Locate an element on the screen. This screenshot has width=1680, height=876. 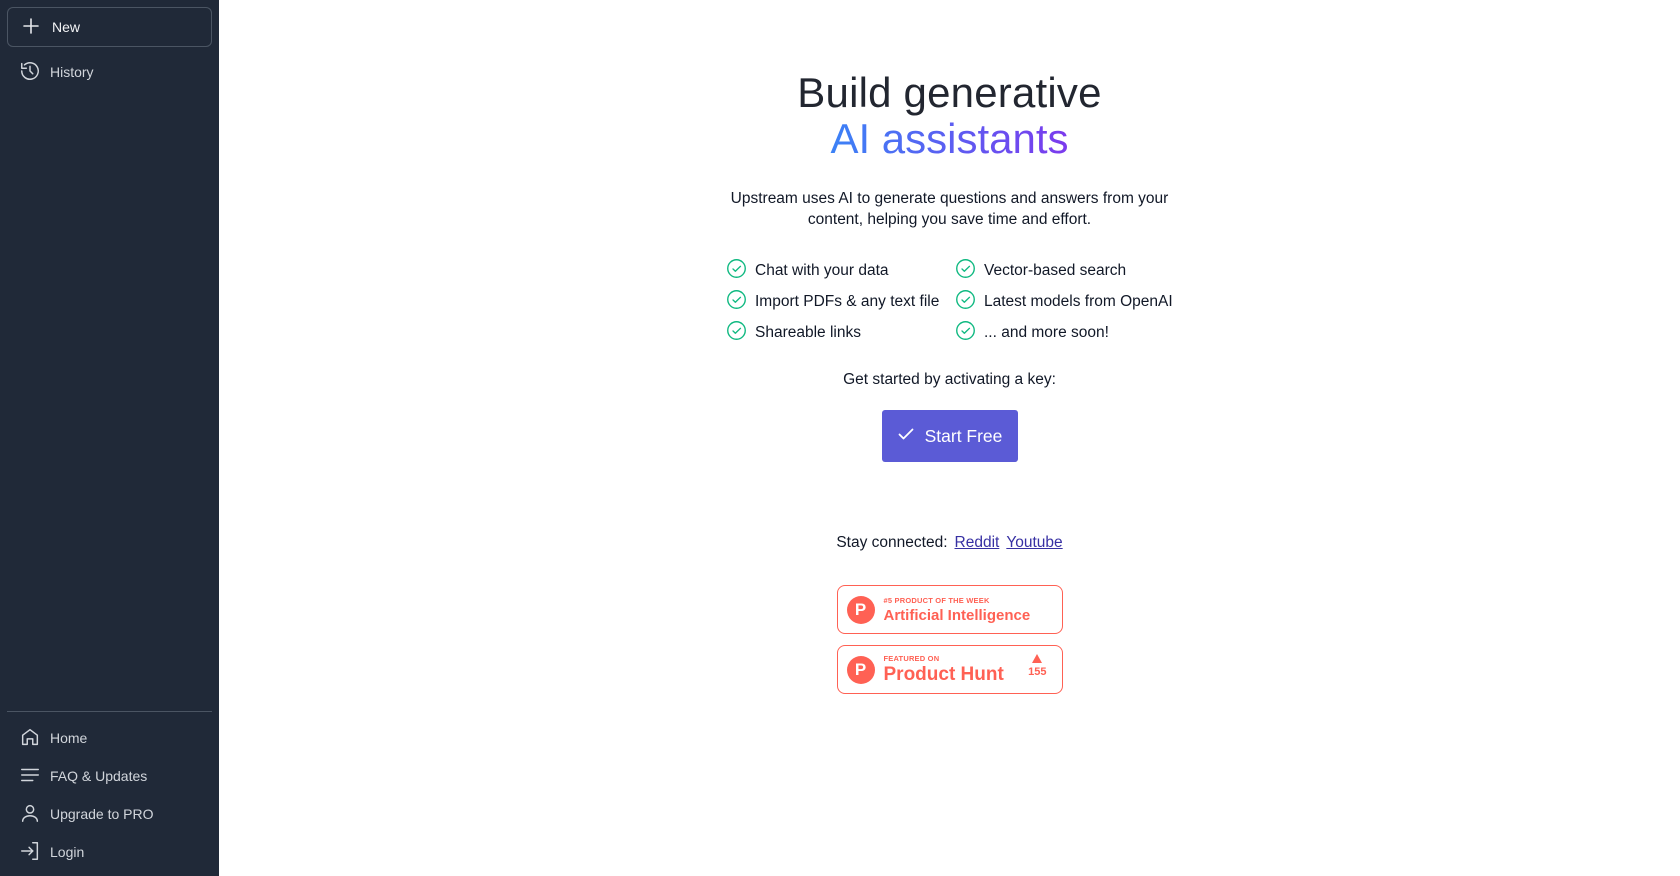
hero-title-line1: Build generative is located at coordinates (949, 92).